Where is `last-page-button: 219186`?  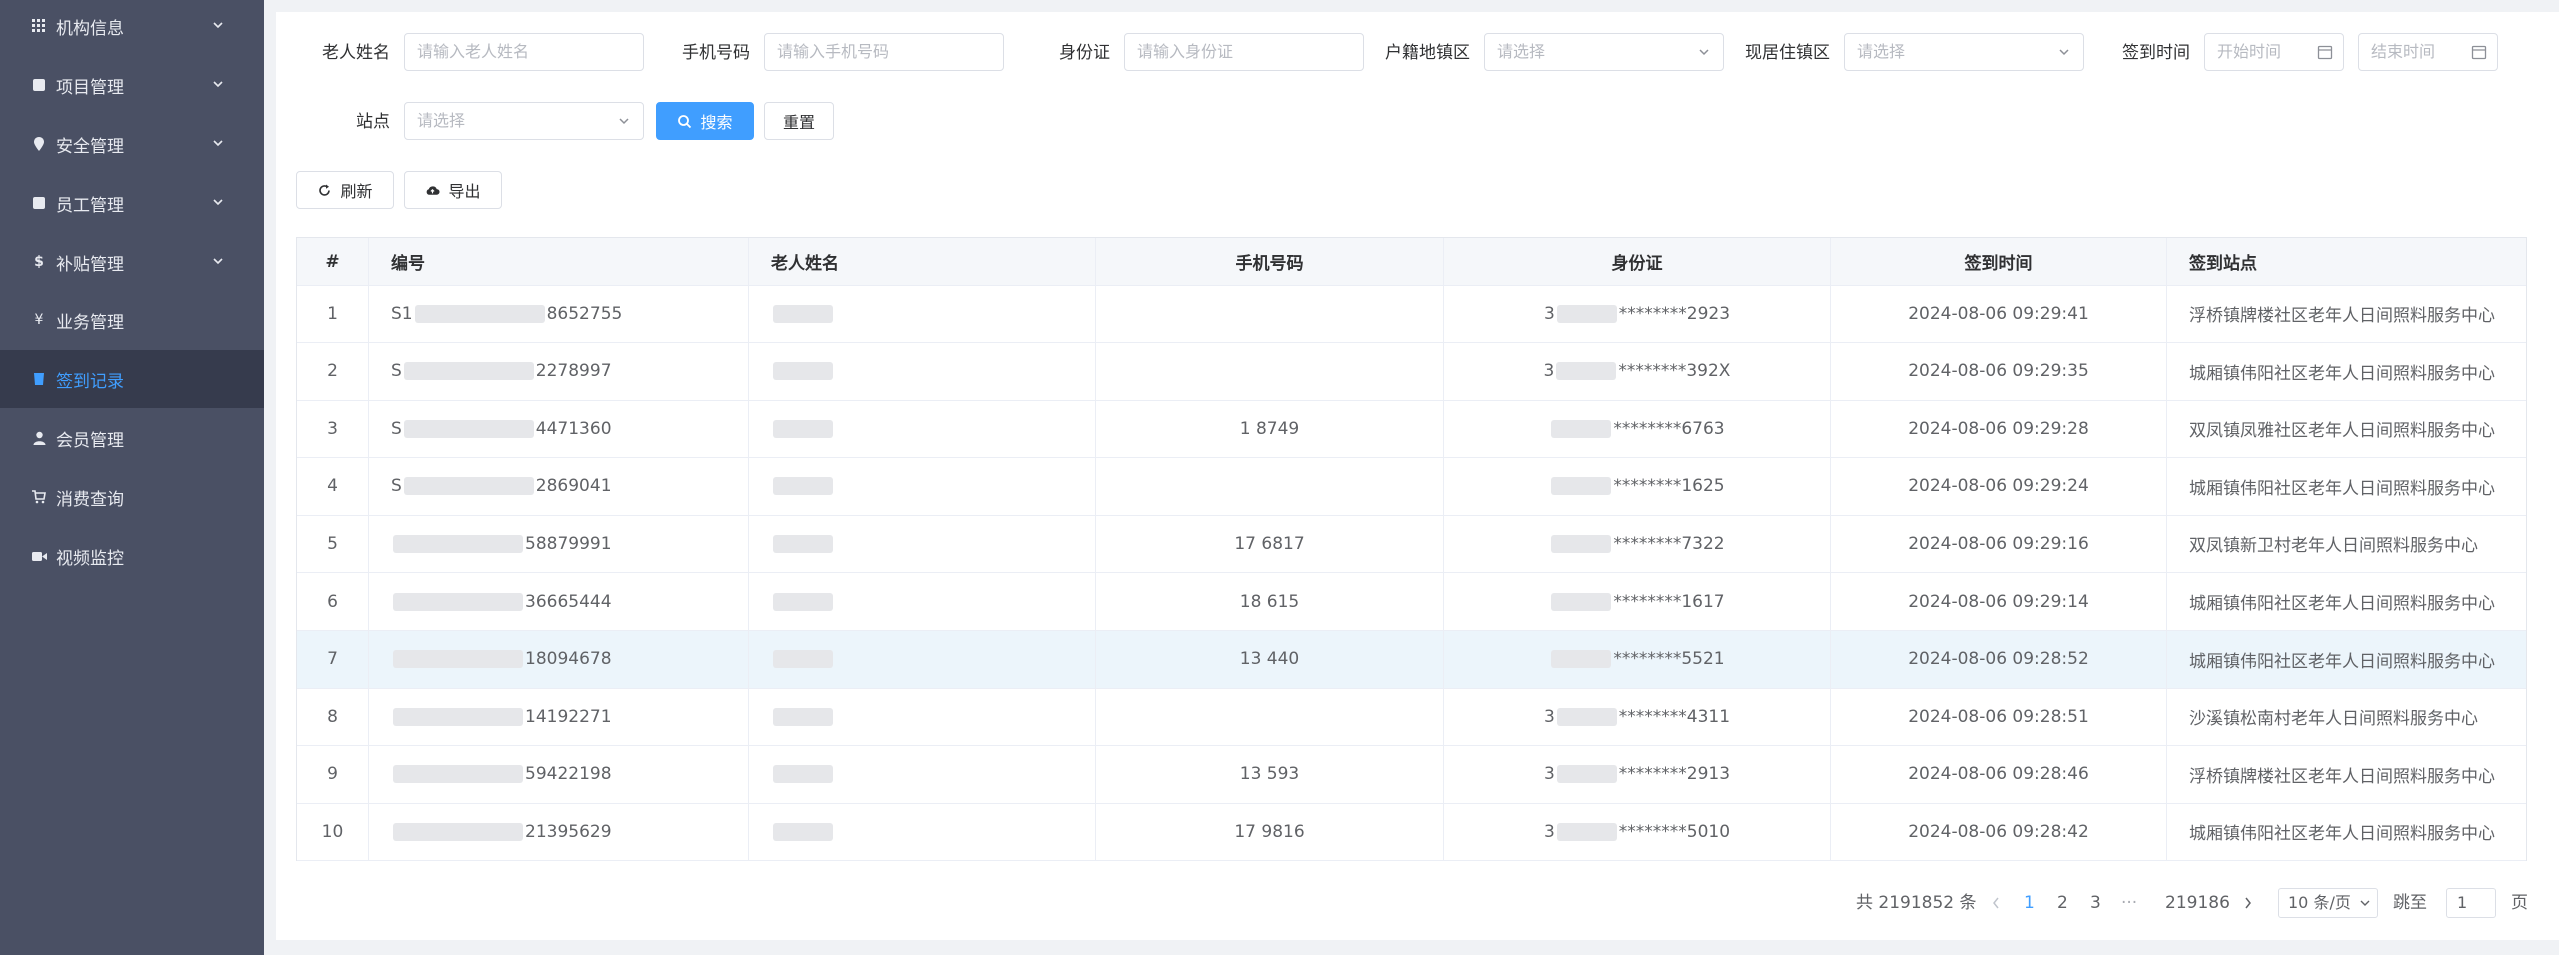
last-page-button: 219186 is located at coordinates (2197, 903).